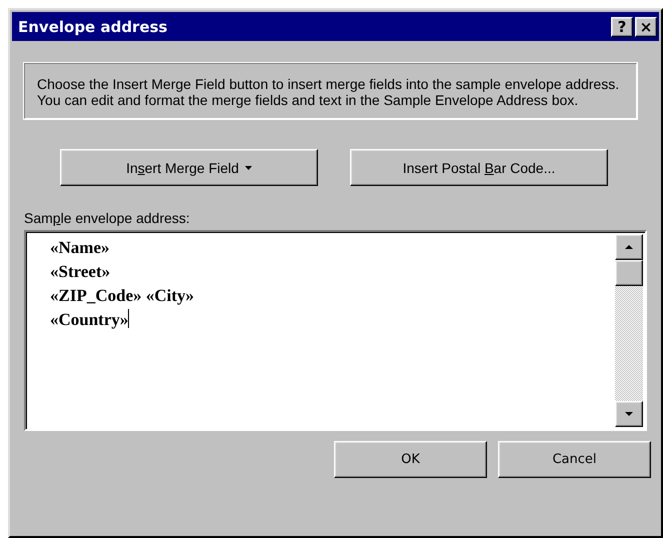 This screenshot has height=538, width=663. Describe the element at coordinates (646, 26) in the screenshot. I see `close-button: ×` at that location.